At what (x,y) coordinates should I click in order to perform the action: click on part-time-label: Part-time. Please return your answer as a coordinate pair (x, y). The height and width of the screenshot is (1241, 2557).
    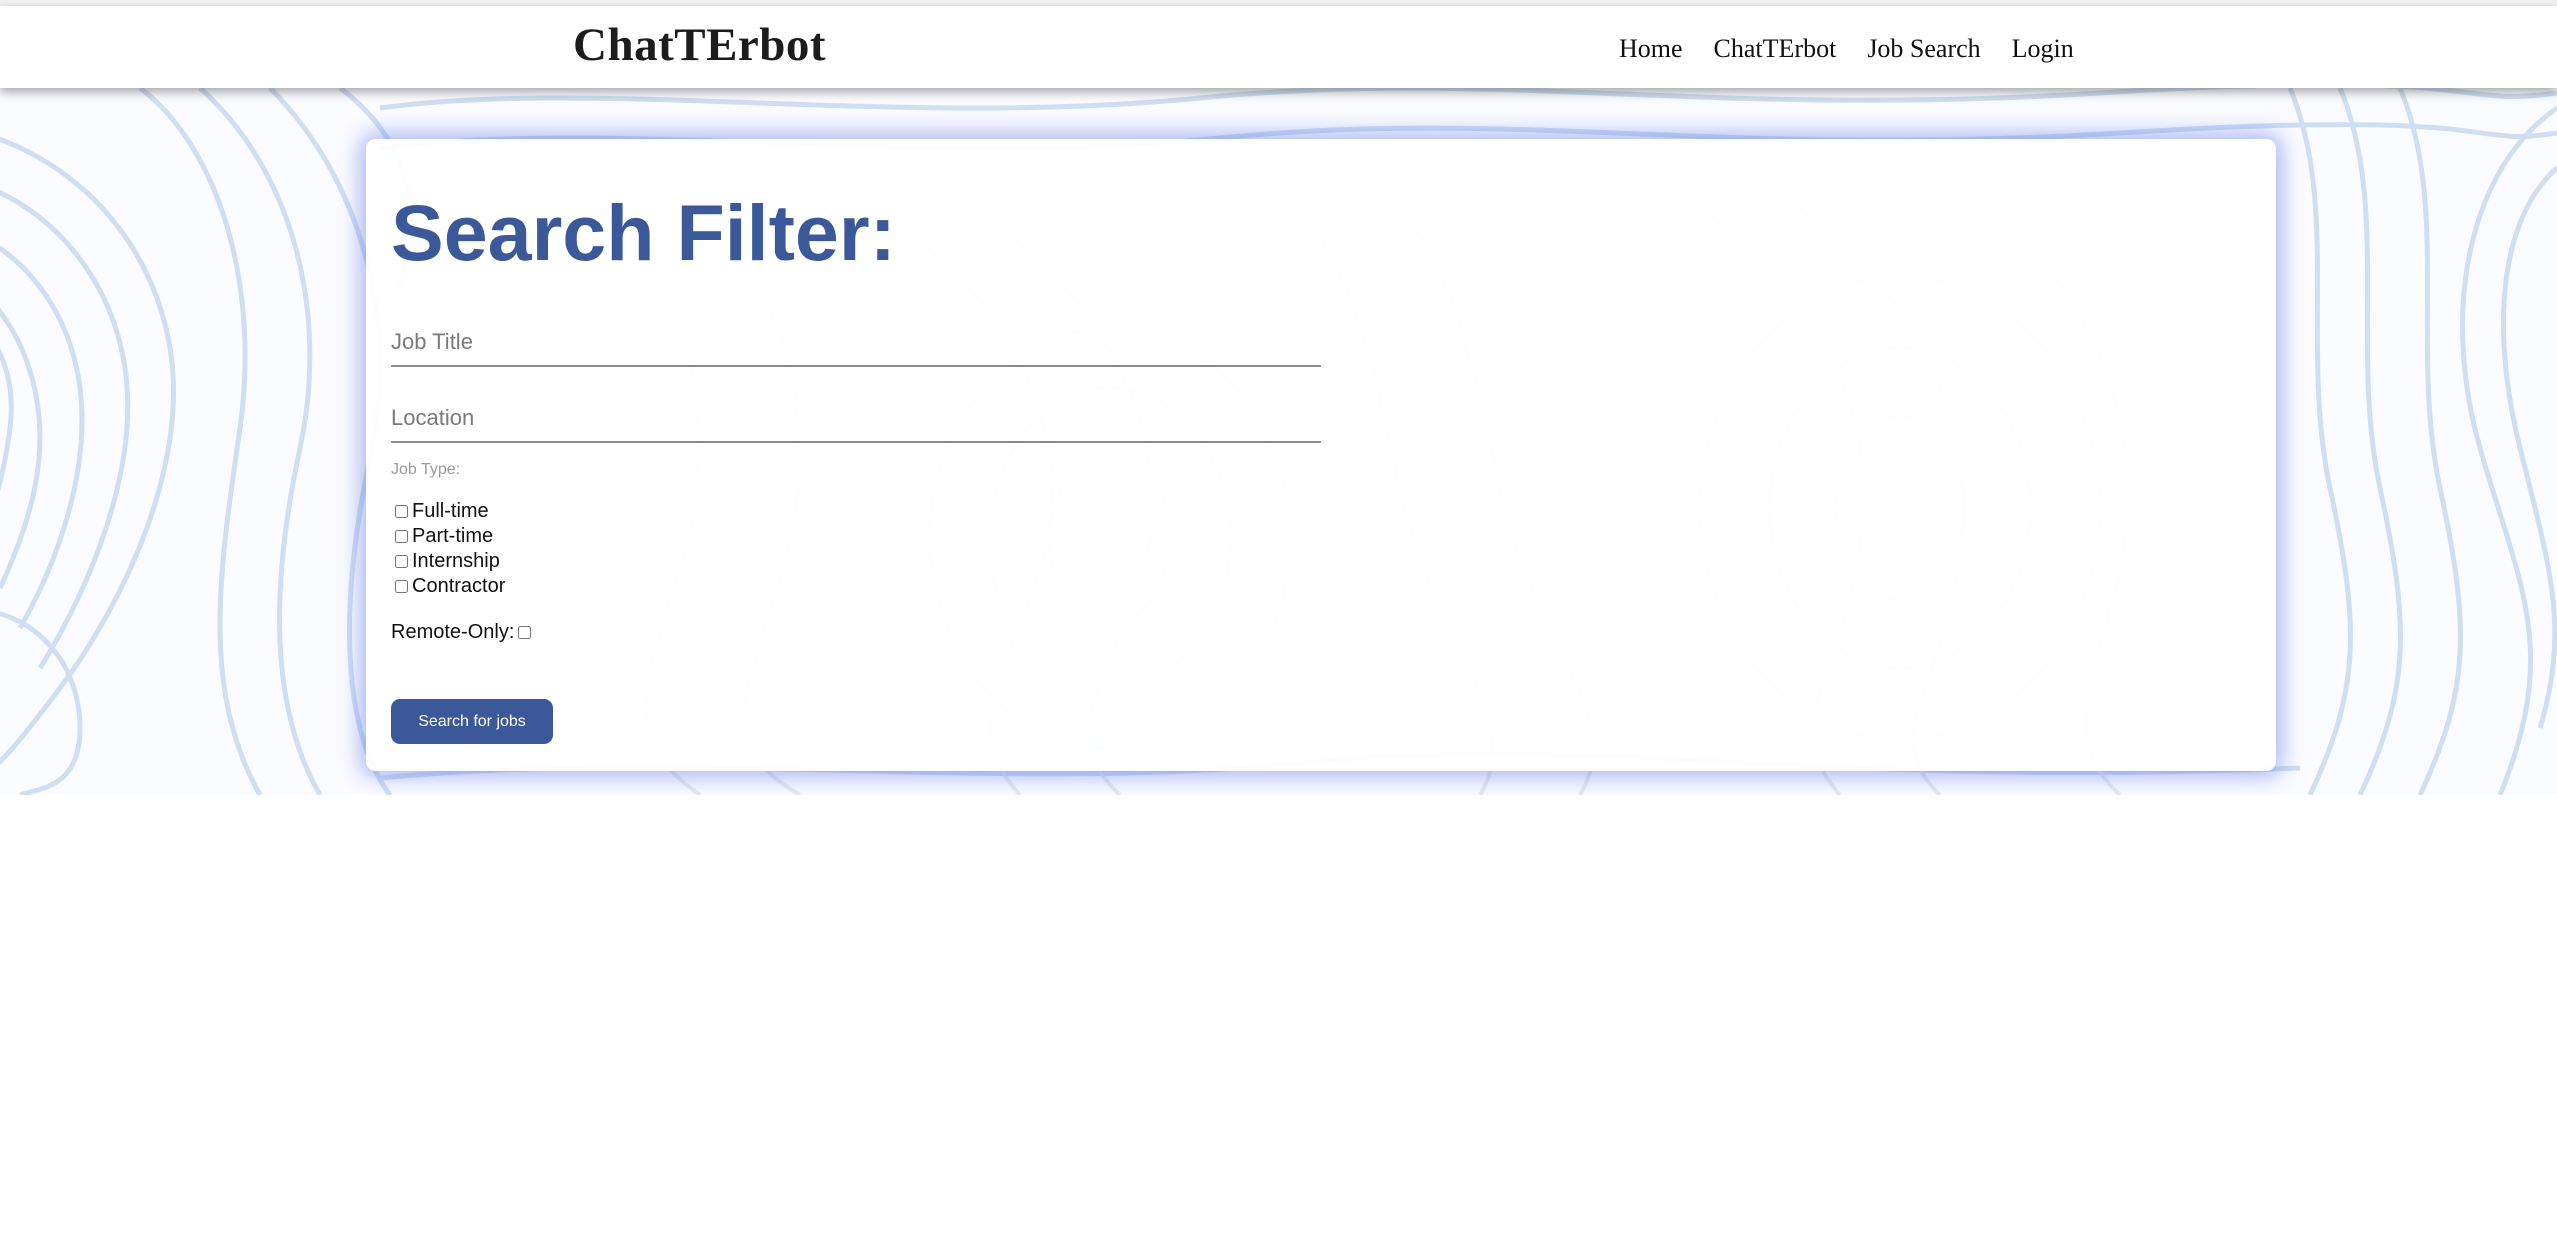
    Looking at the image, I should click on (453, 536).